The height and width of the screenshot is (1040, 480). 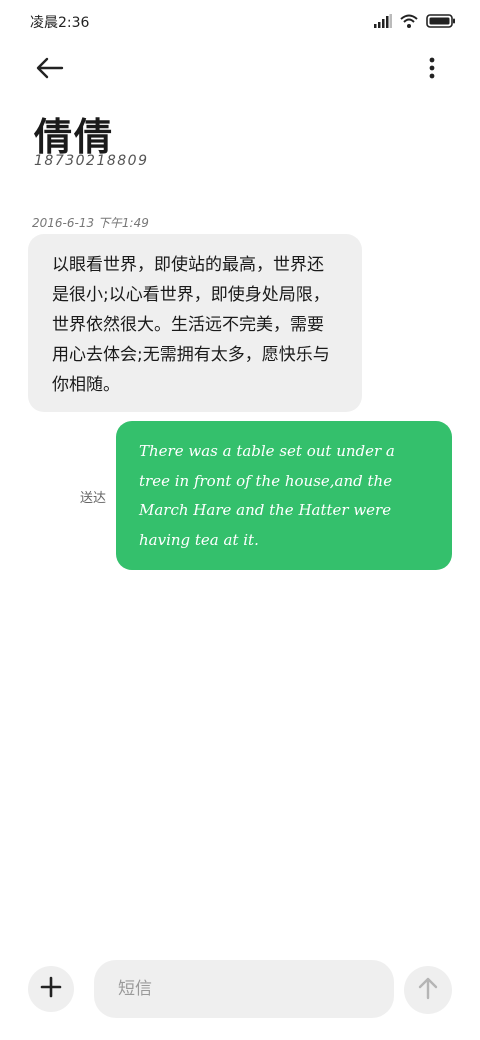 I want to click on signal-icon, so click(x=383, y=22).